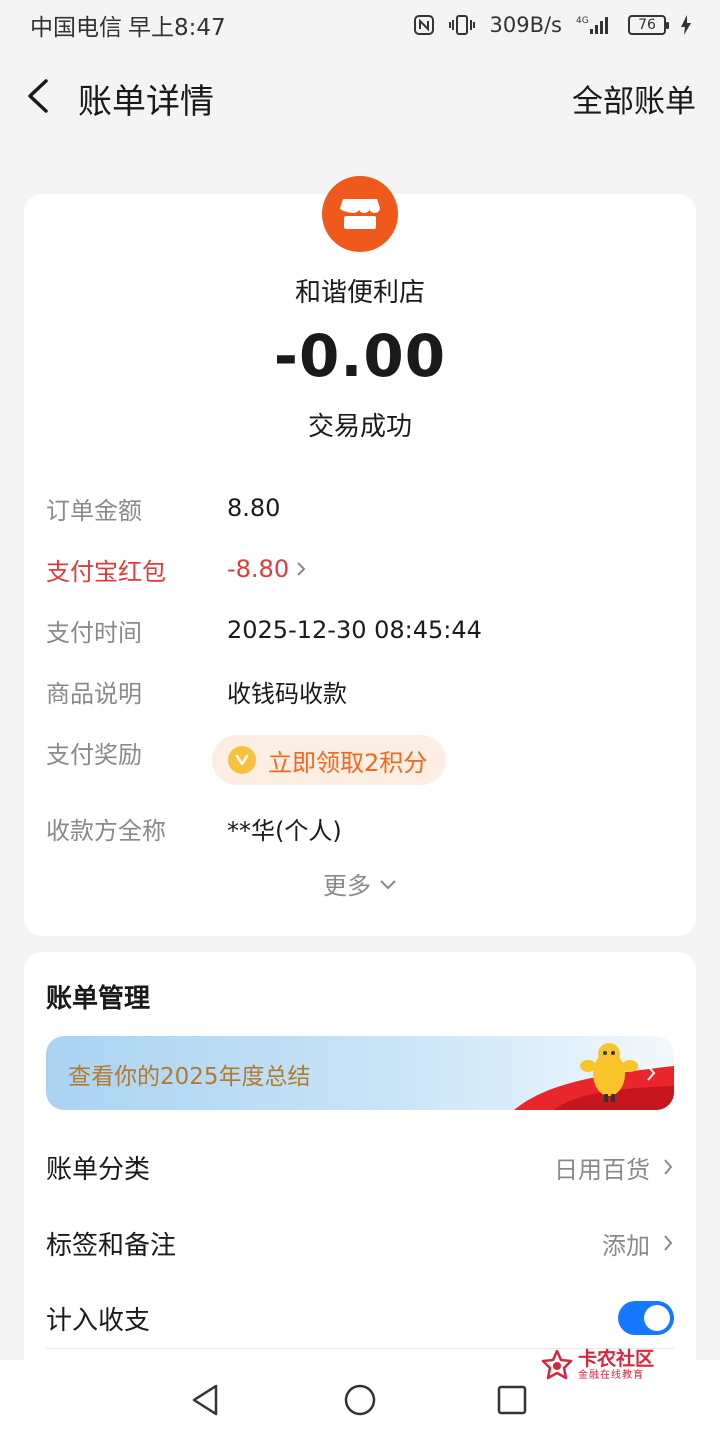 This screenshot has height=1440, width=720. What do you see at coordinates (76, 28) in the screenshot?
I see `carrier: 中国电信` at bounding box center [76, 28].